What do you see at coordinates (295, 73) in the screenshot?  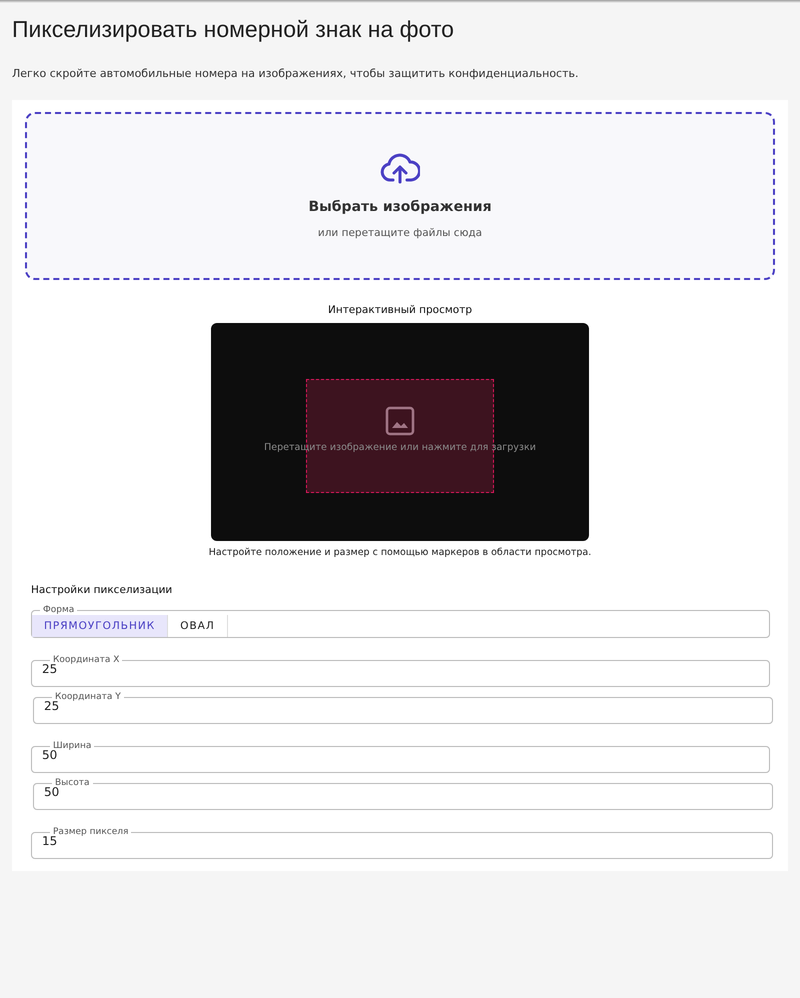 I see `page-subtitle: Легко скройте автомобильные номера на изображениях, чтобы защитить конфиденциальность.` at bounding box center [295, 73].